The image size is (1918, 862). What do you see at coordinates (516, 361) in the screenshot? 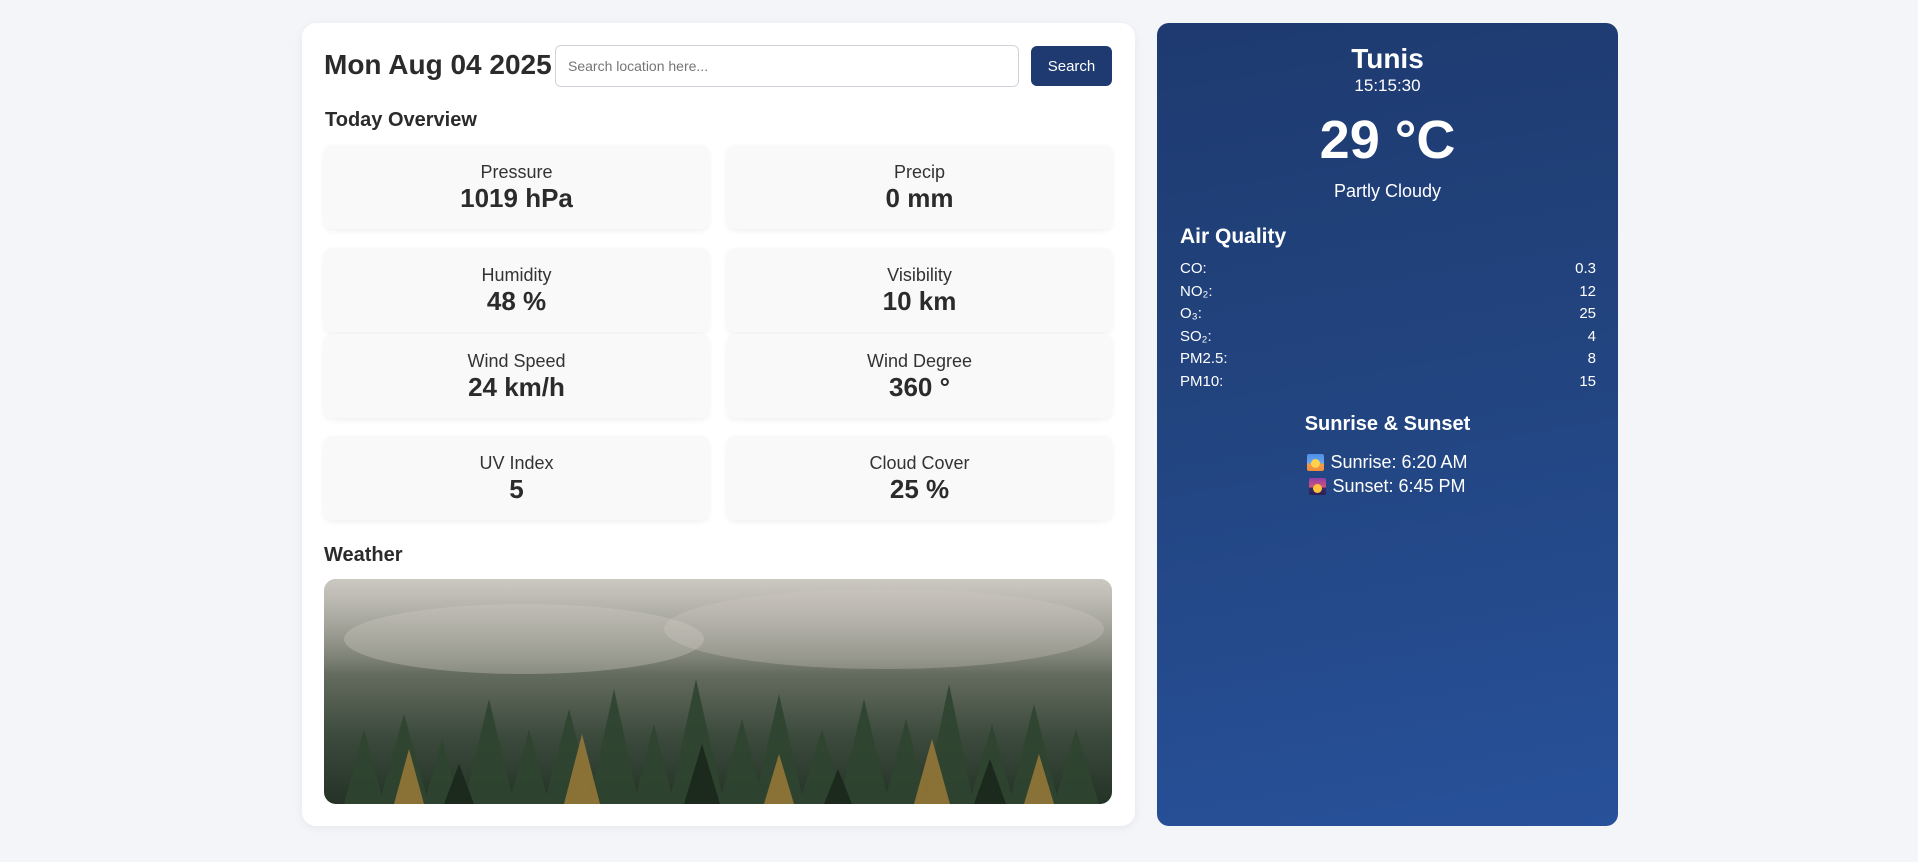
I see `metric-label: Wind Speed` at bounding box center [516, 361].